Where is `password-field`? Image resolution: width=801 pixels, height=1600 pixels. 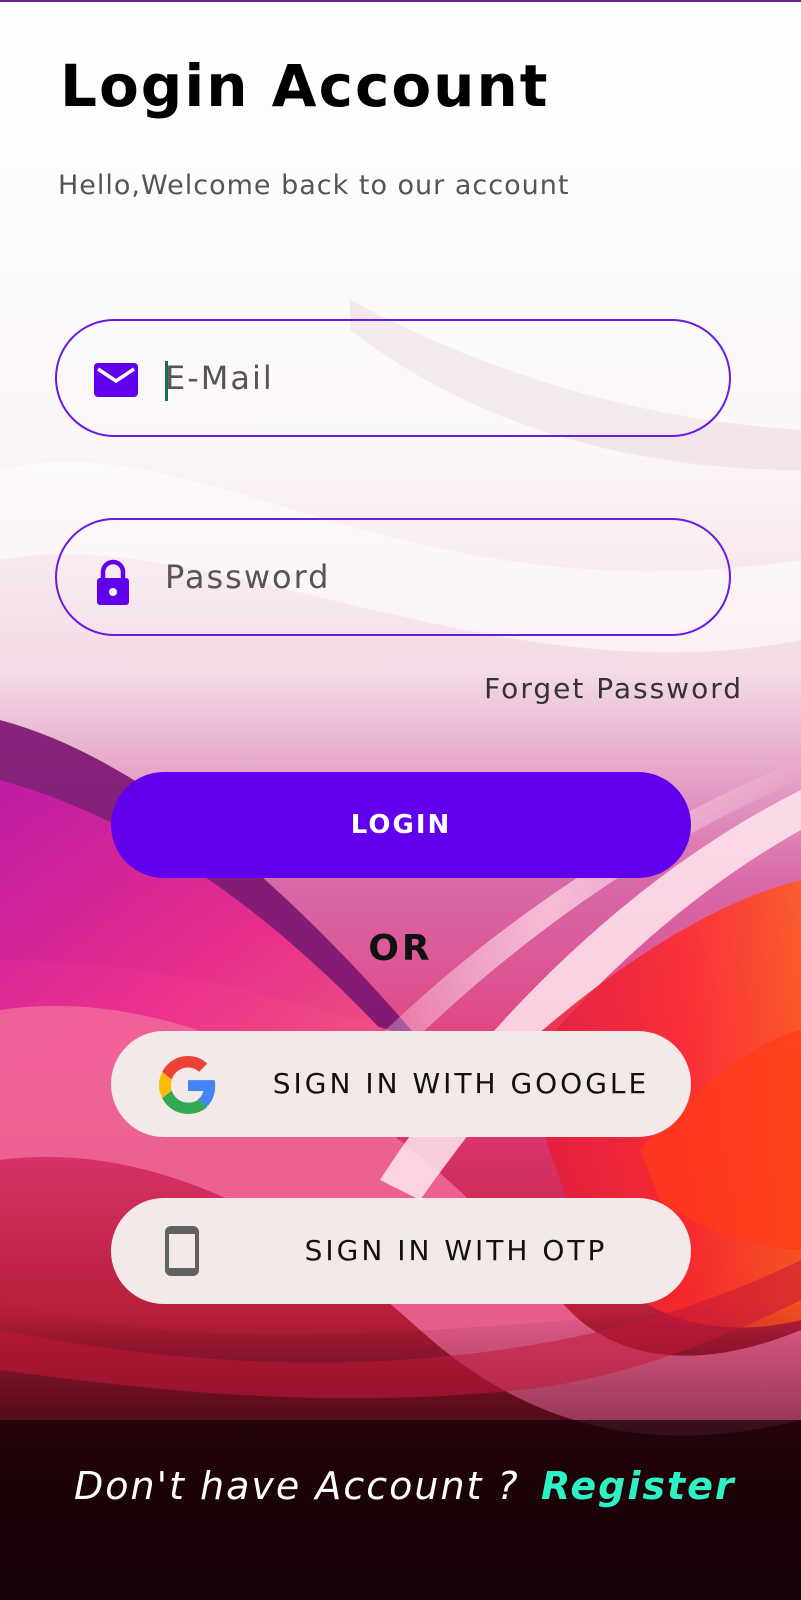 password-field is located at coordinates (393, 577).